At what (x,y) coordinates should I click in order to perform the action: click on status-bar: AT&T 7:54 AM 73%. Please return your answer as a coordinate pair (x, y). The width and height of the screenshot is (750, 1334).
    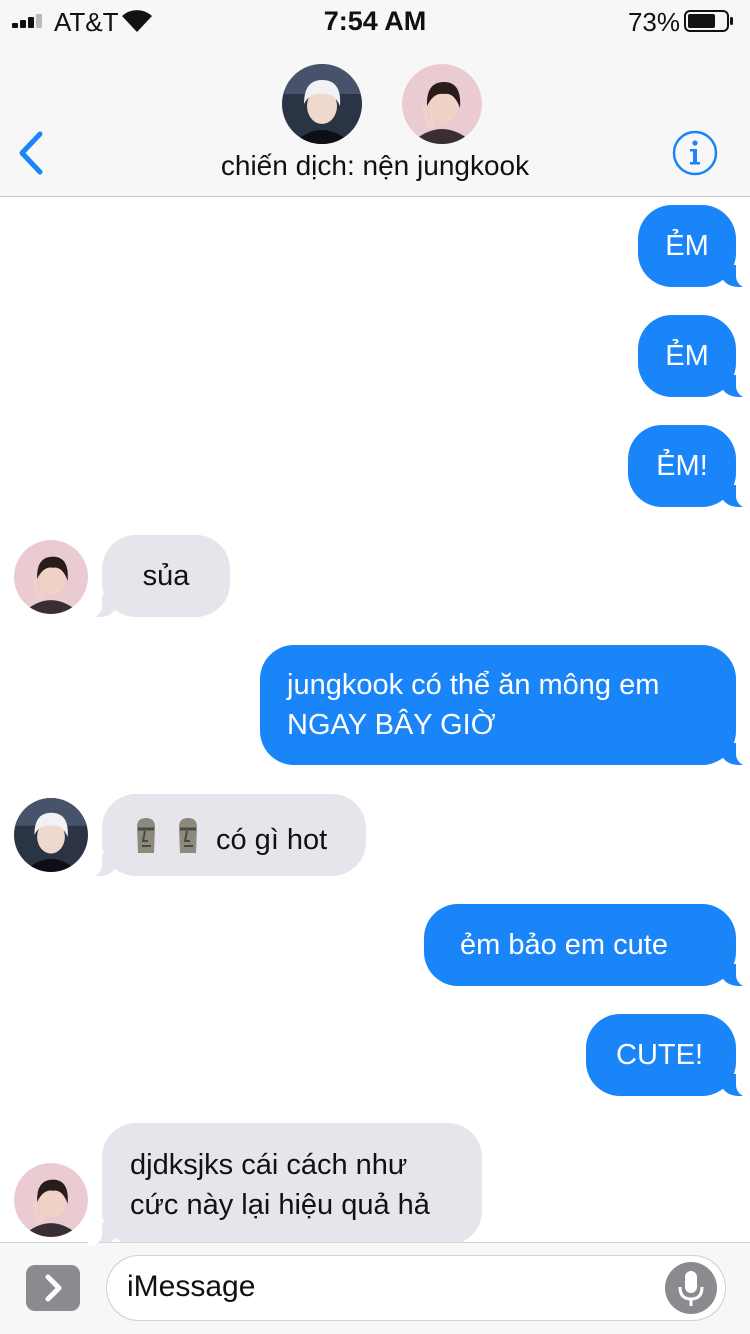
    Looking at the image, I should click on (375, 20).